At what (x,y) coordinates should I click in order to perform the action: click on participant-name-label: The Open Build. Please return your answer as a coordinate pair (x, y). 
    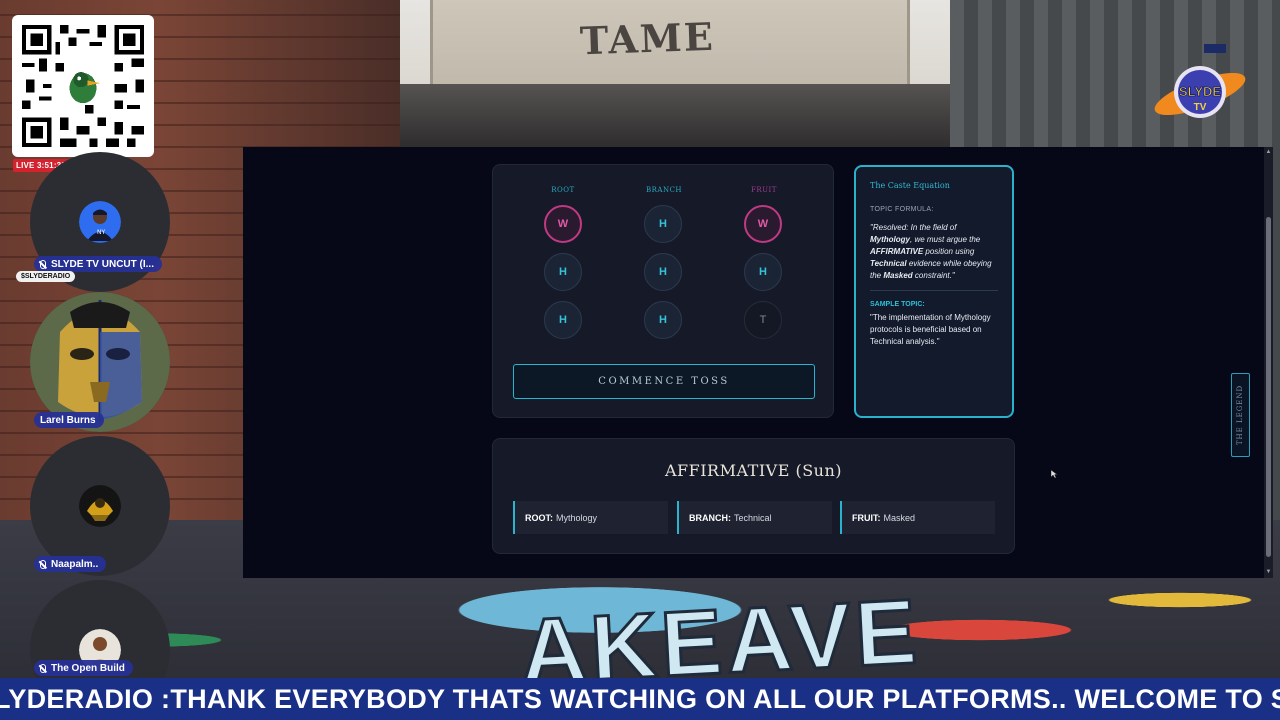
    Looking at the image, I should click on (83, 668).